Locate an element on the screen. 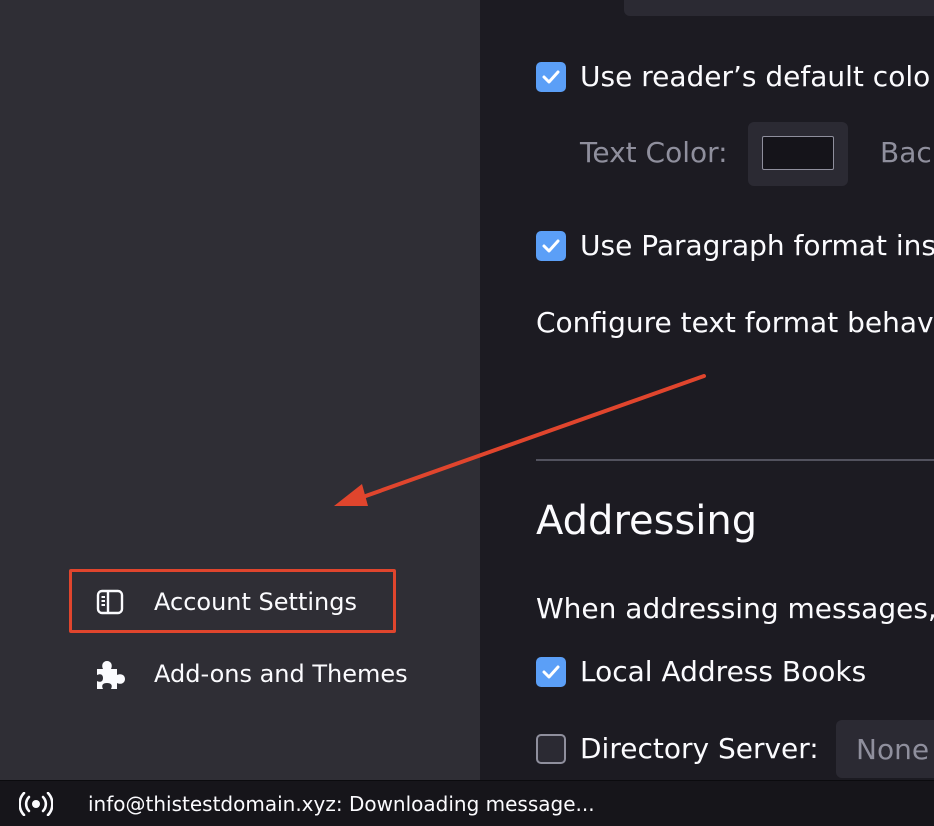 This screenshot has height=826, width=934. addressing-description: When addressing messages, is located at coordinates (735, 608).